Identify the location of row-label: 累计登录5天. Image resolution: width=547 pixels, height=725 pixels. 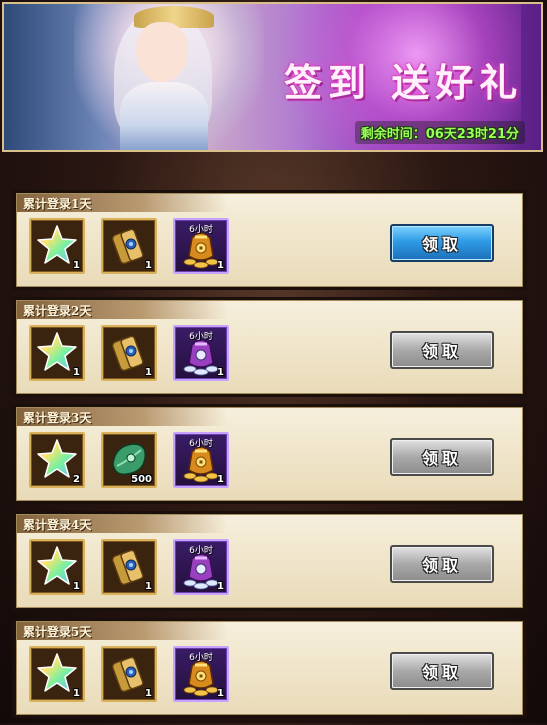
(57, 632).